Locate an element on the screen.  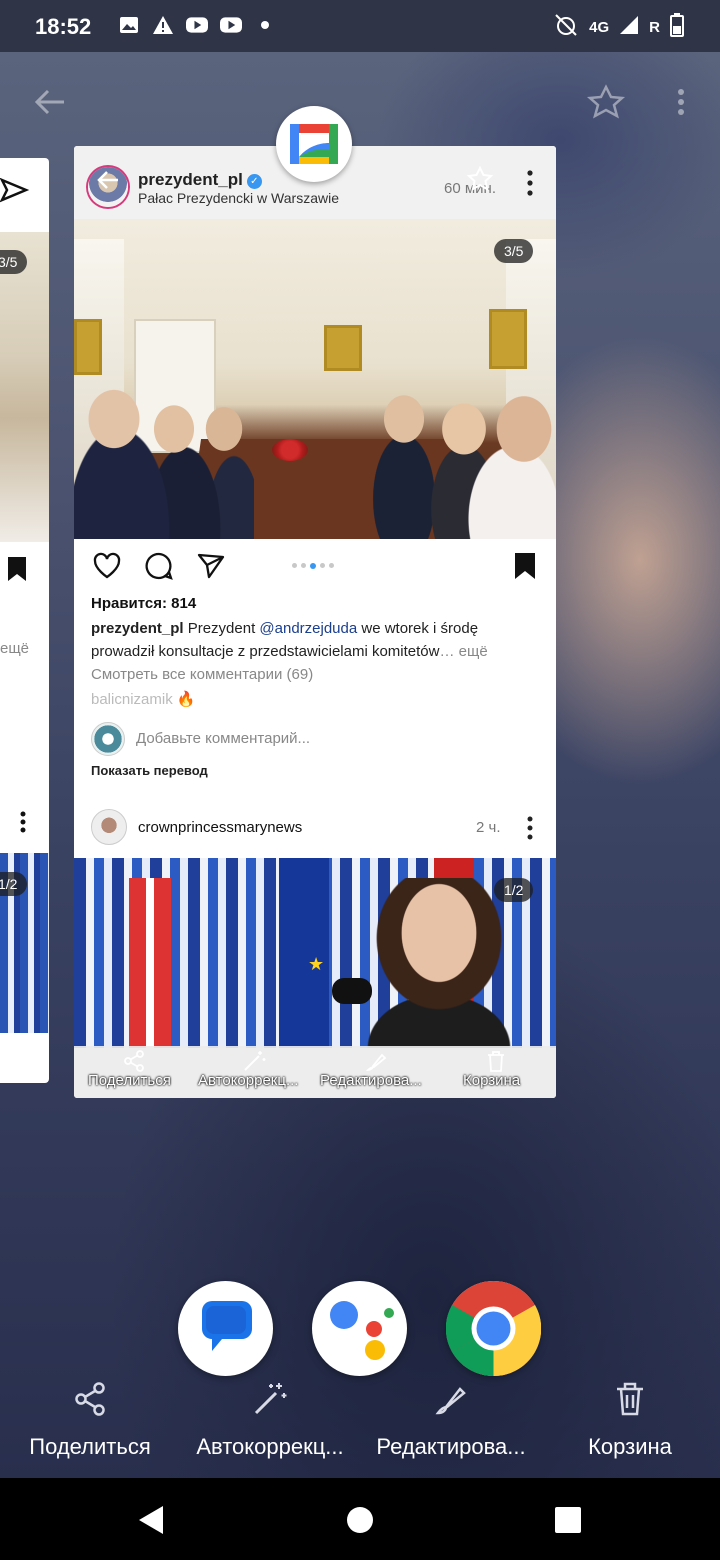
network-type: 4G is located at coordinates (599, 27).